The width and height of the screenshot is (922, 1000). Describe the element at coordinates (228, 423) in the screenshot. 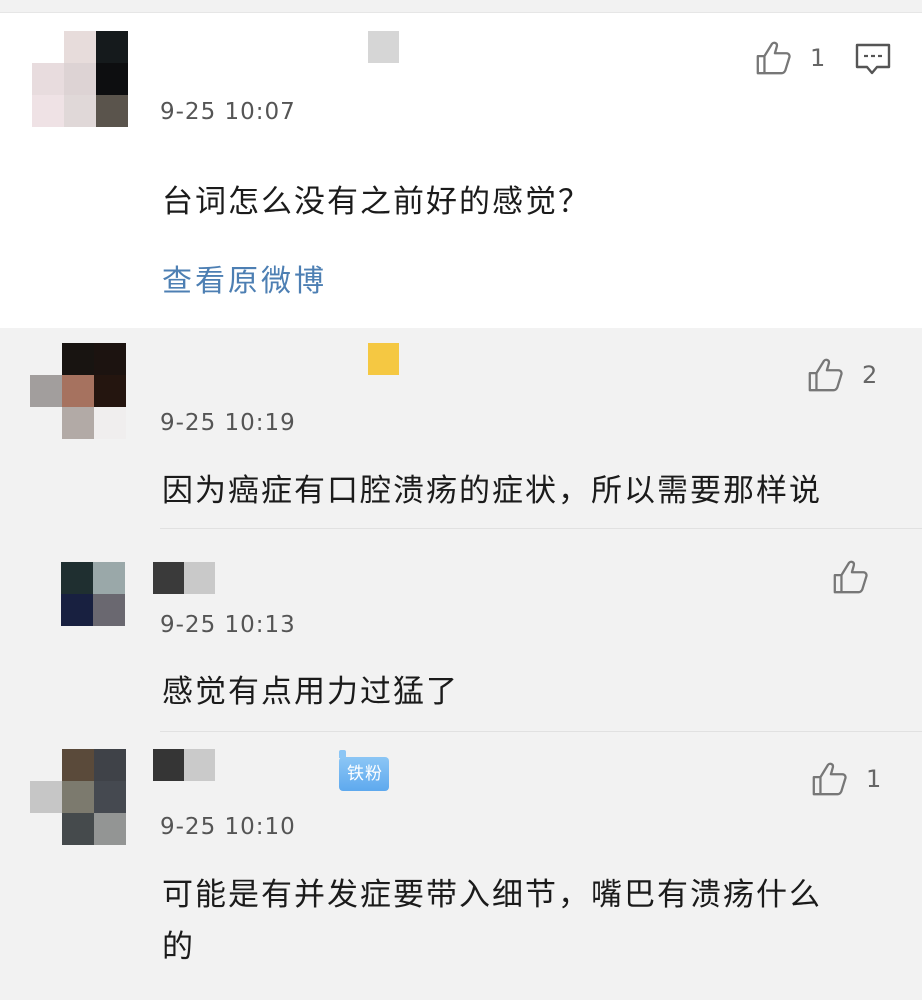

I see `comment-time: 9-25 10:19` at that location.